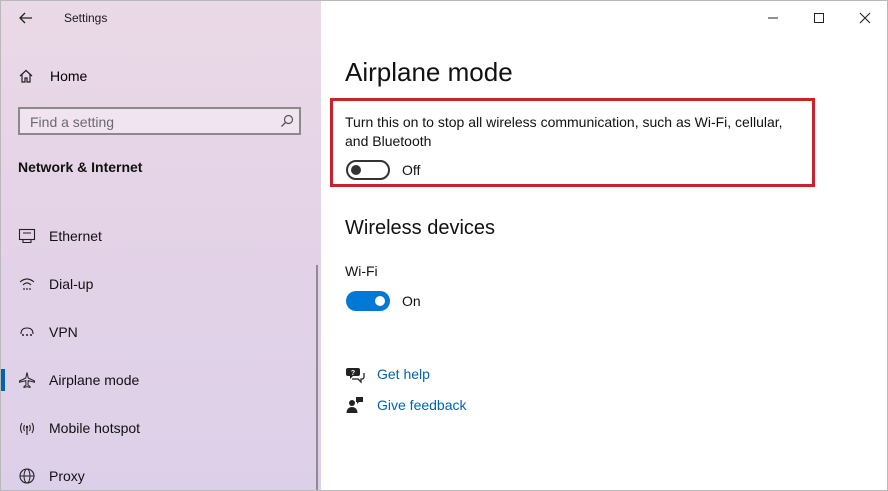  I want to click on back-arrow-icon, so click(25, 18).